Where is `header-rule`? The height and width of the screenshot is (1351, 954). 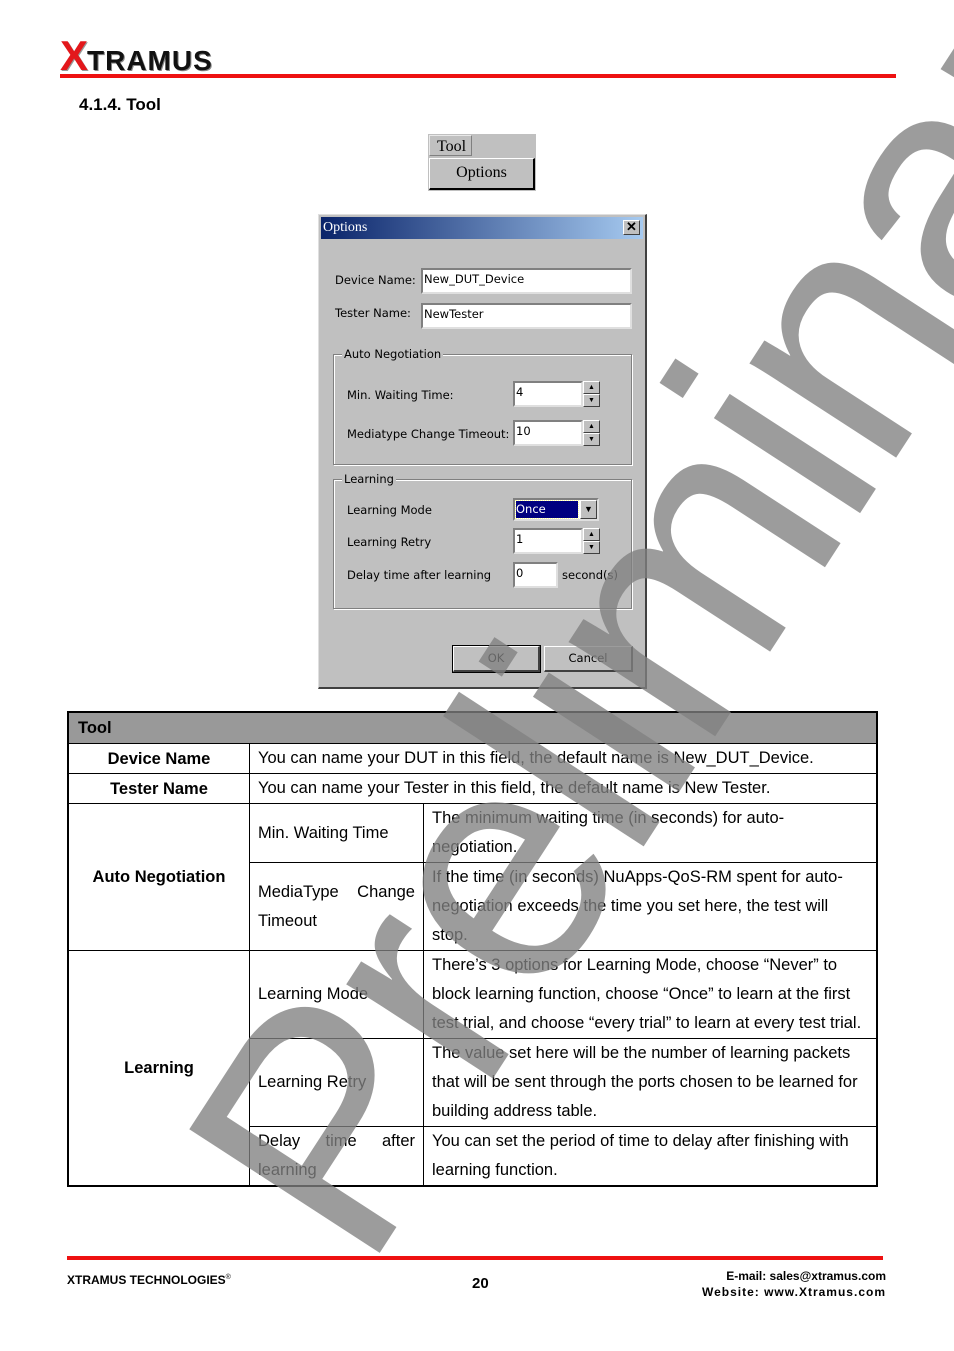 header-rule is located at coordinates (478, 76).